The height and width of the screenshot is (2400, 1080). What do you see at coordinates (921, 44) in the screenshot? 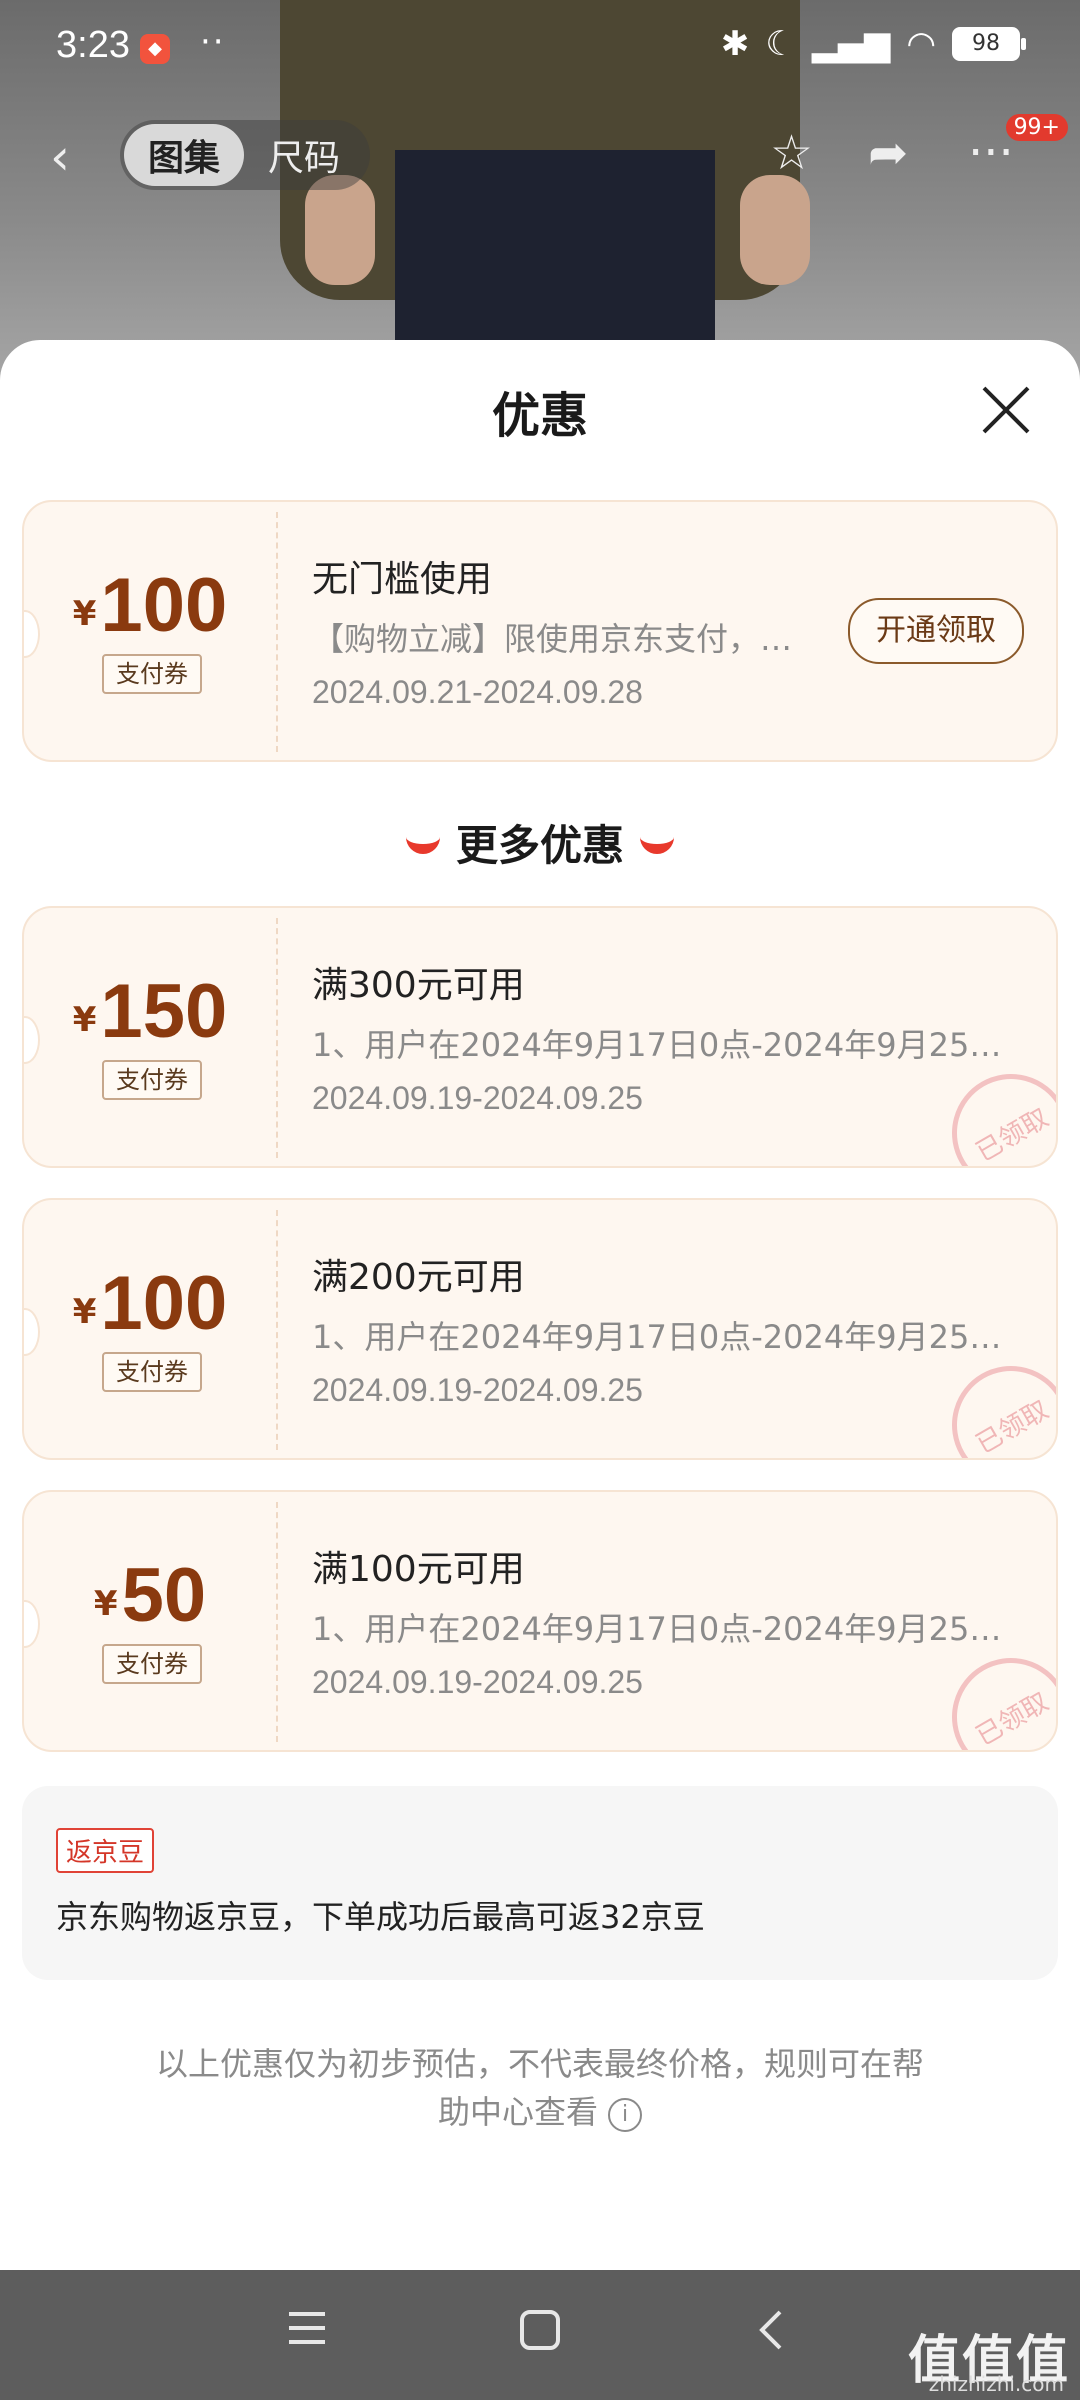
I see `wifi-icon: ◠` at bounding box center [921, 44].